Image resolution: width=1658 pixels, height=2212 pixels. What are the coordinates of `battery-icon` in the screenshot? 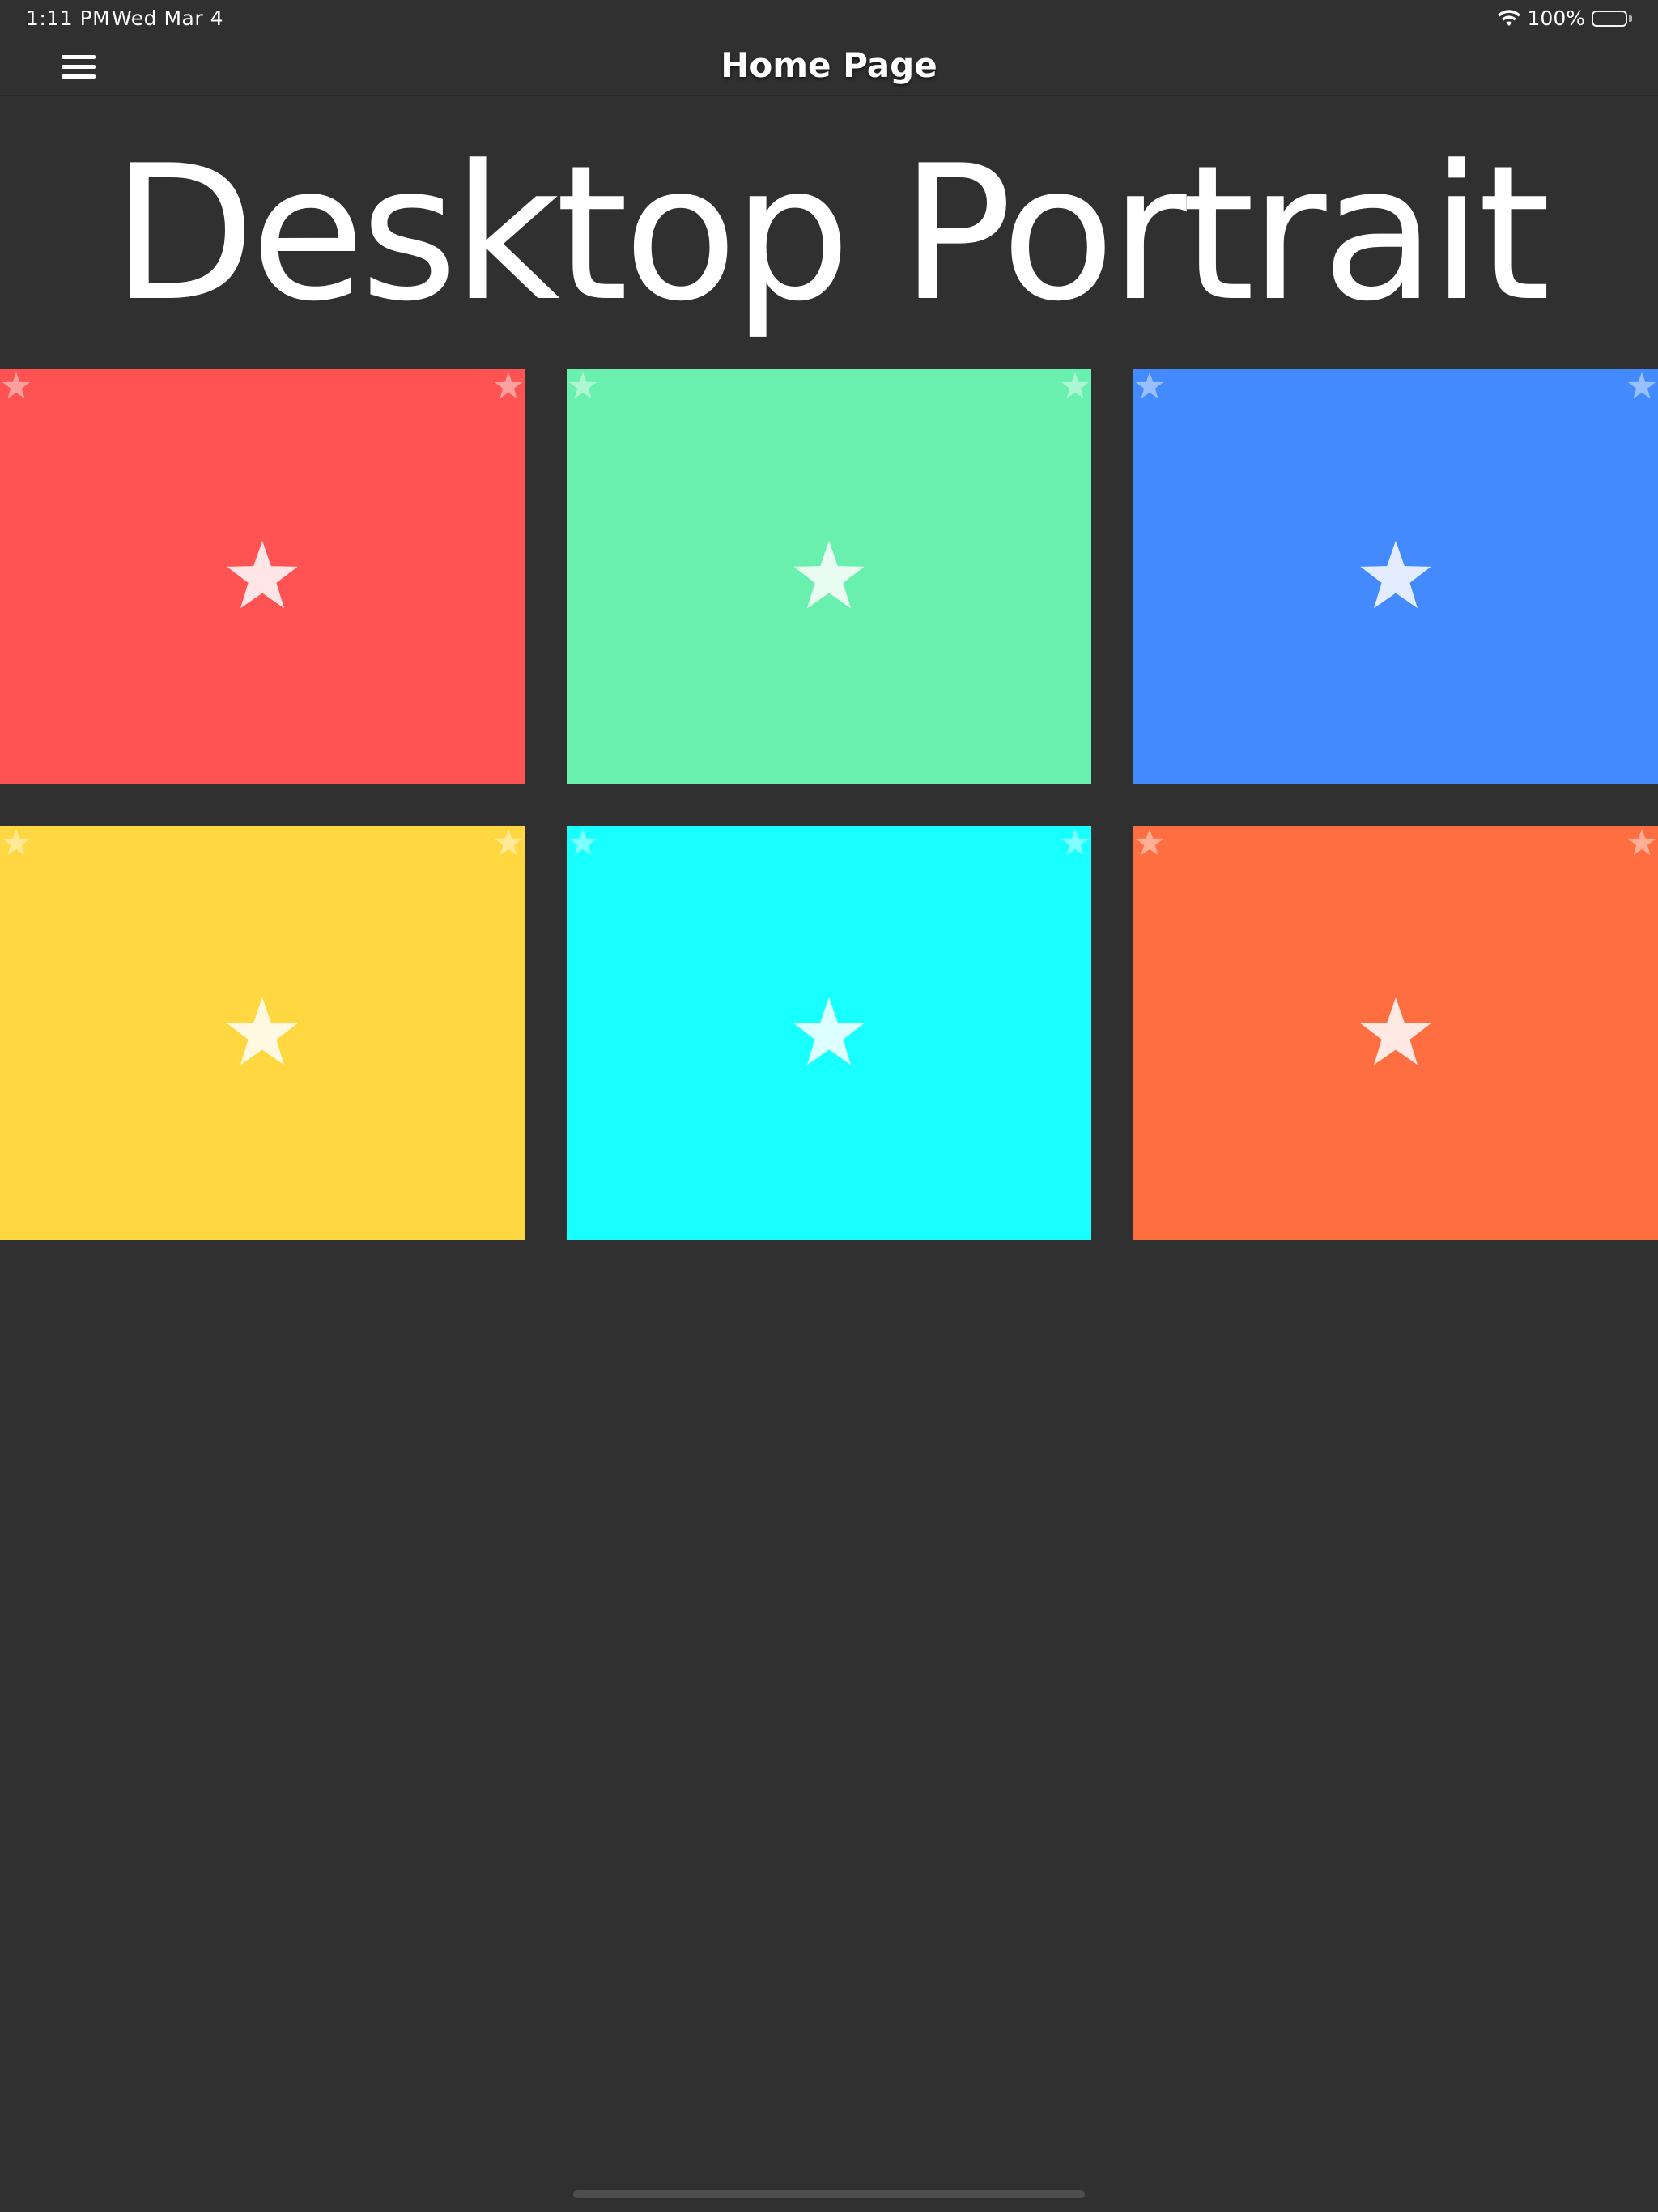 It's located at (1612, 19).